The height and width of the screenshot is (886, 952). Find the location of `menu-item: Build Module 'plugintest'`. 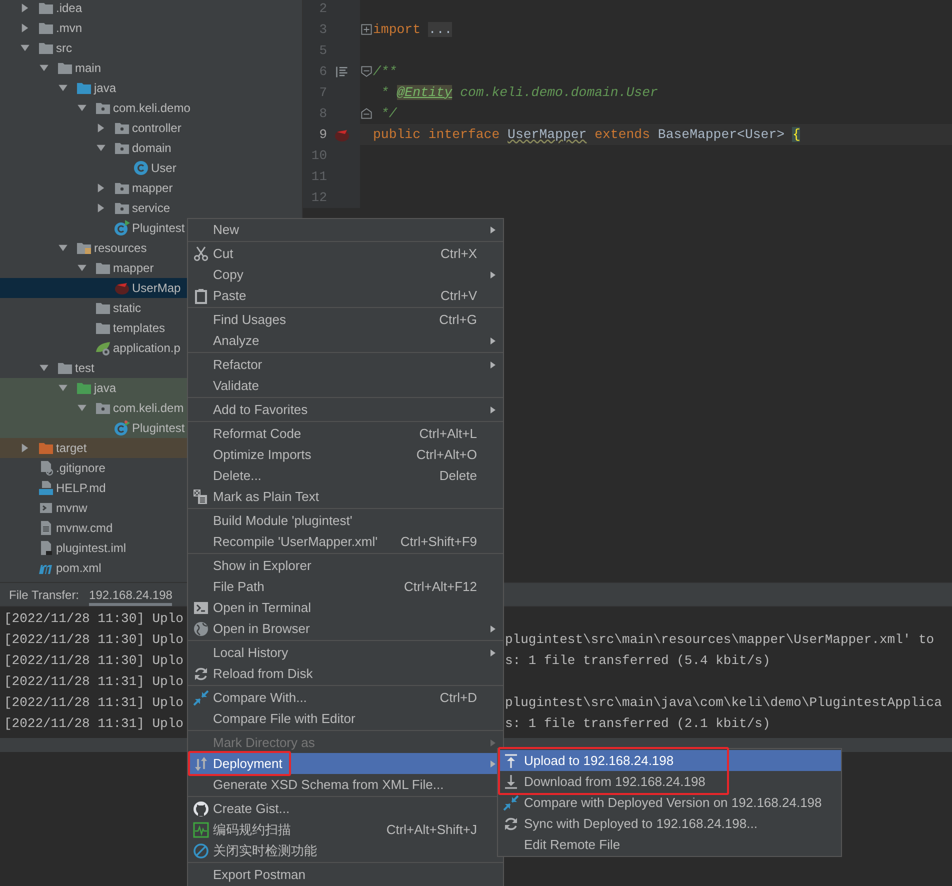

menu-item: Build Module 'plugintest' is located at coordinates (345, 520).